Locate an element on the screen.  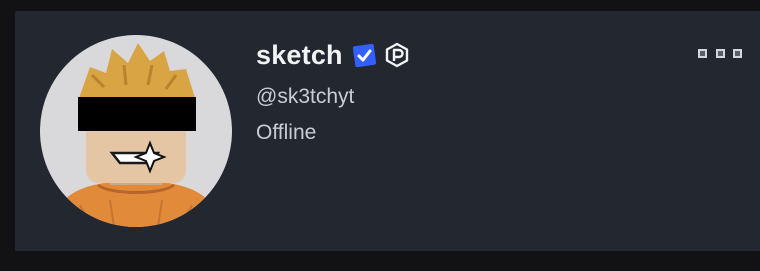
more-options-button is located at coordinates (720, 53).